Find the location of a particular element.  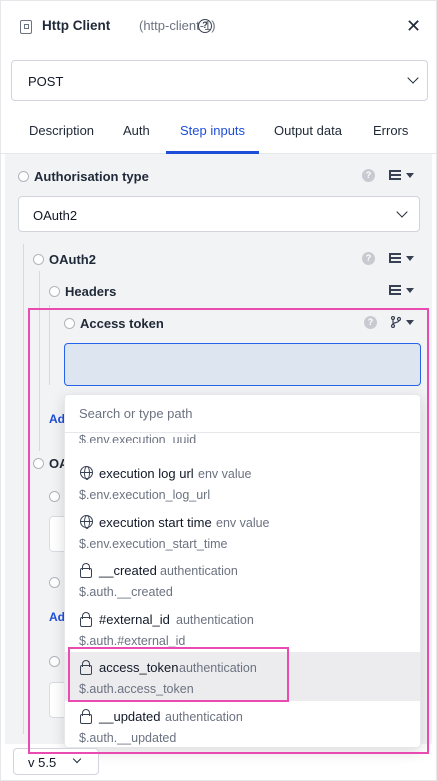

authorisation-type-value: OAuth2 is located at coordinates (55, 215).